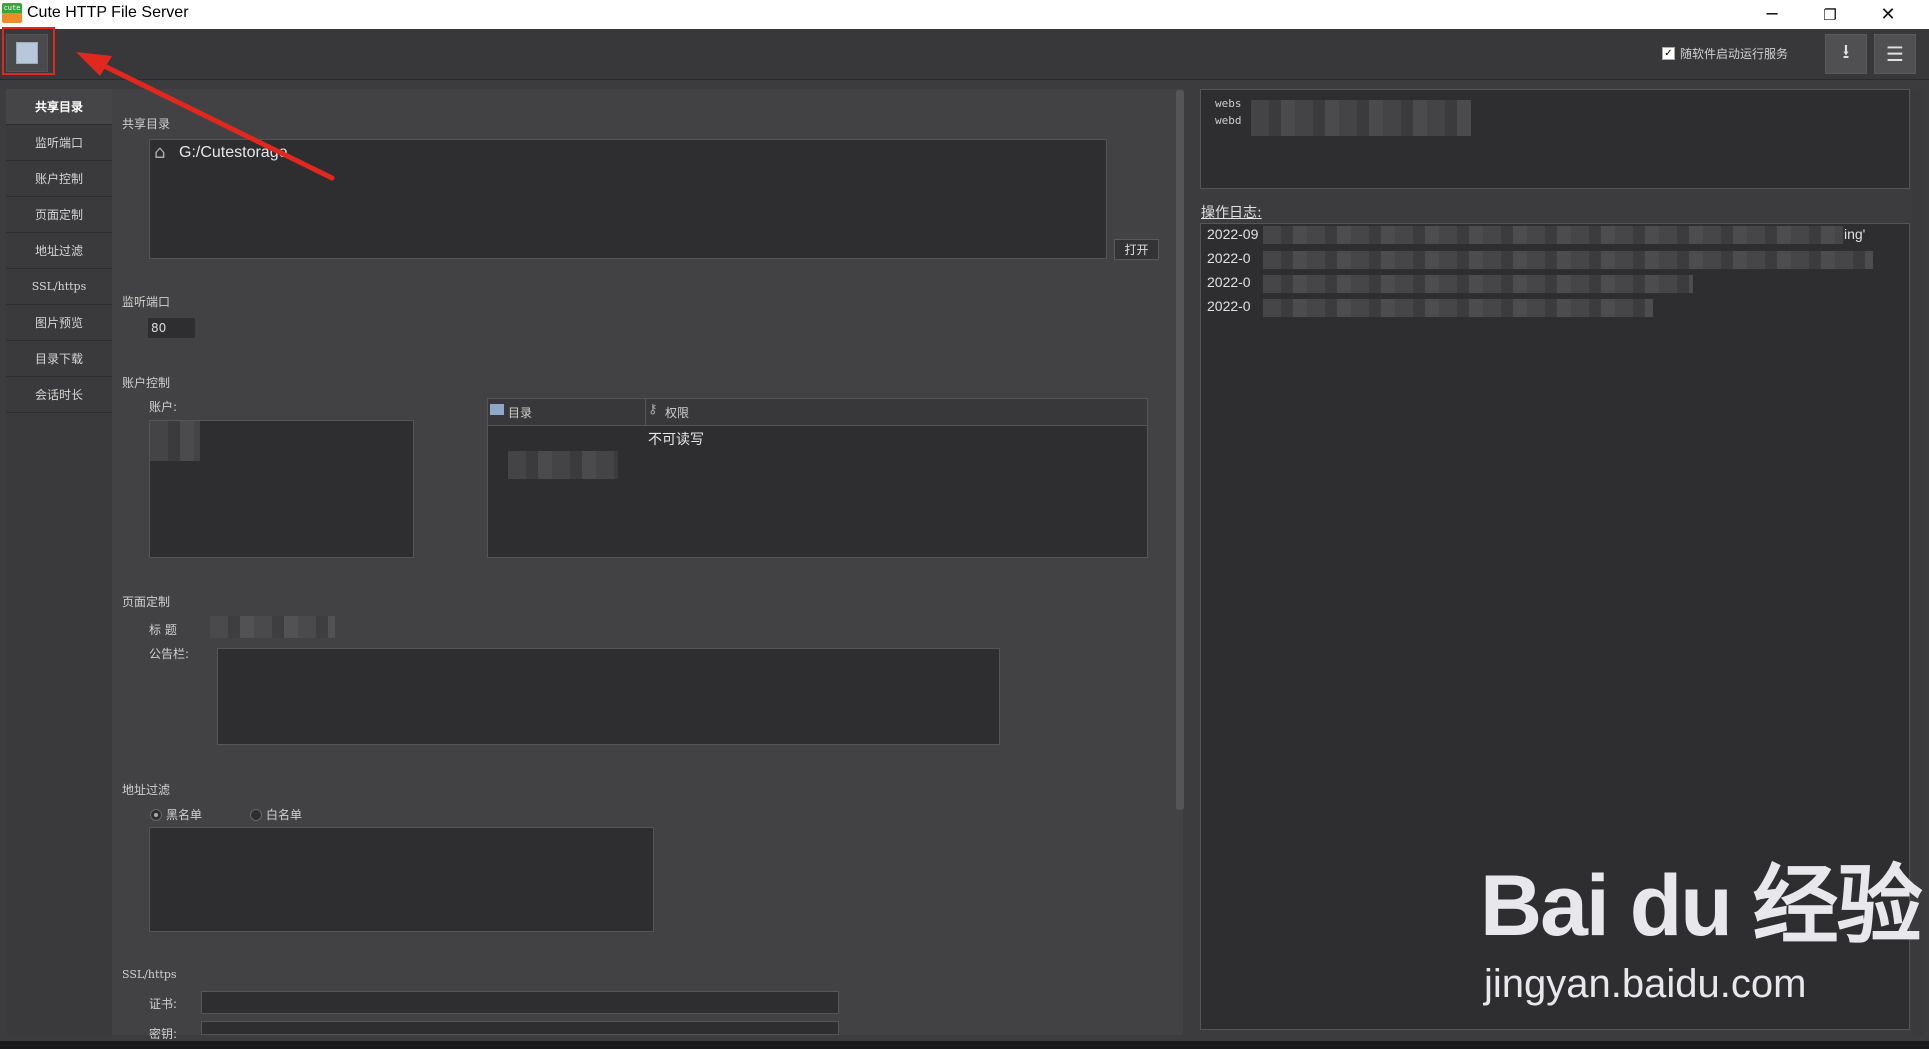 The image size is (1929, 1049). I want to click on table-row-dir, so click(563, 465).